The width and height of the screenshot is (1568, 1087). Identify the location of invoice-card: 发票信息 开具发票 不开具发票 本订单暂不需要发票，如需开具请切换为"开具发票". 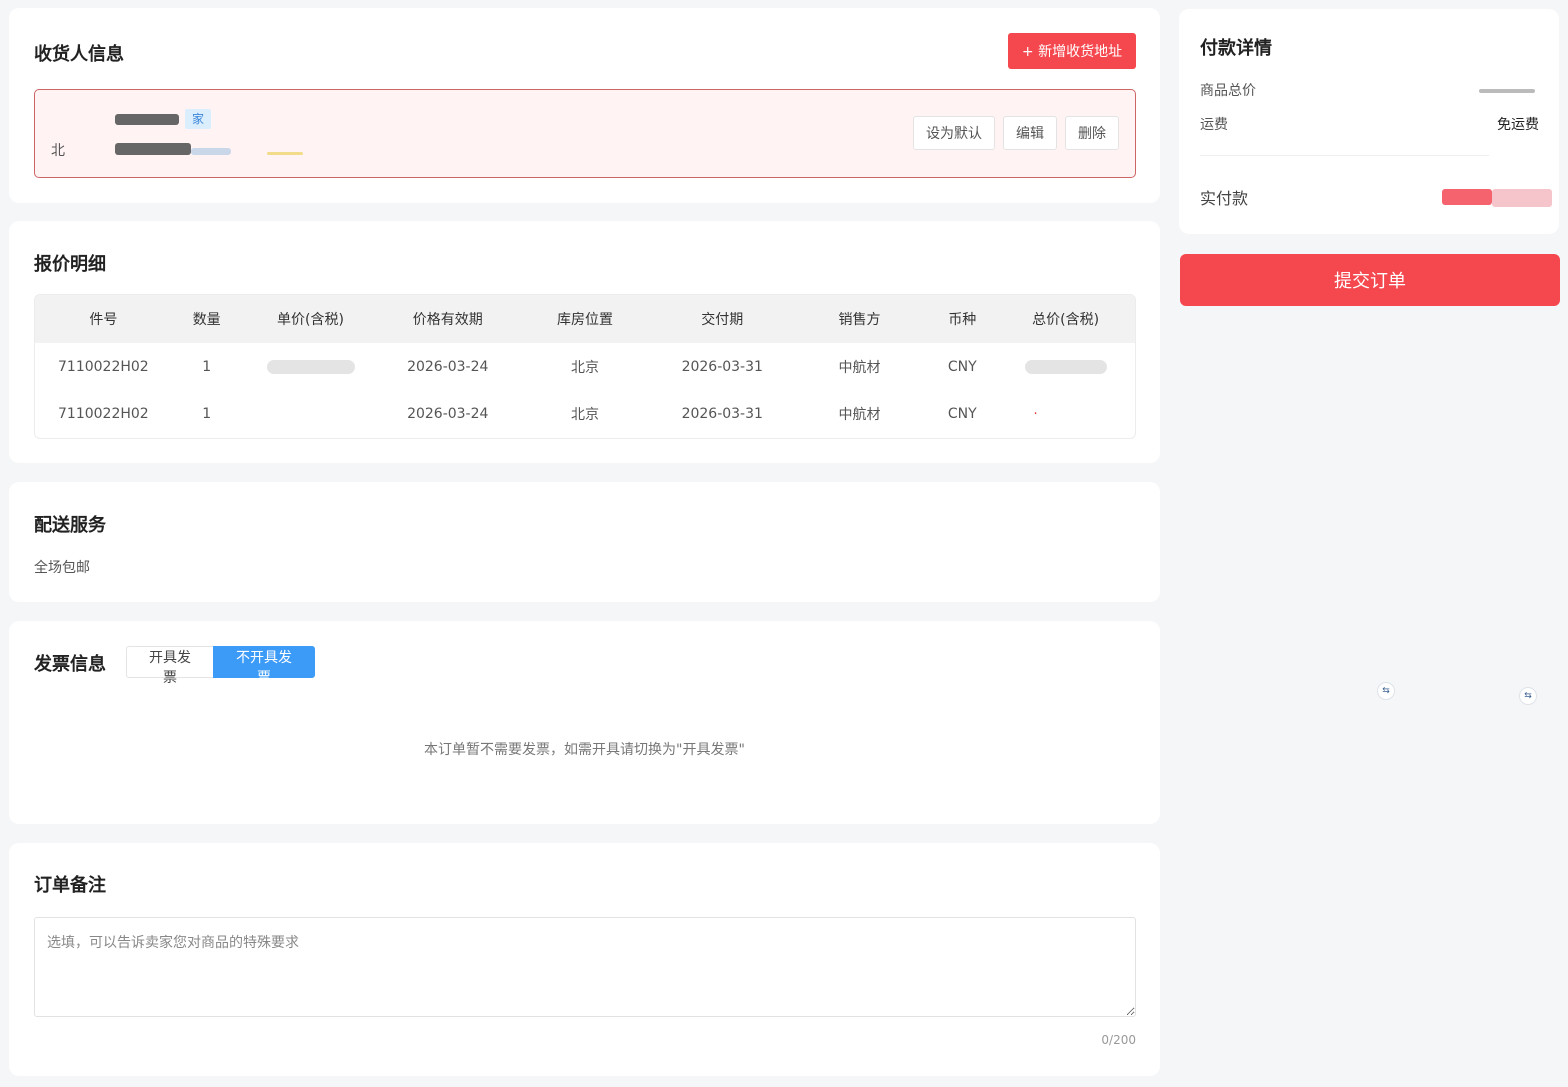
(584, 722).